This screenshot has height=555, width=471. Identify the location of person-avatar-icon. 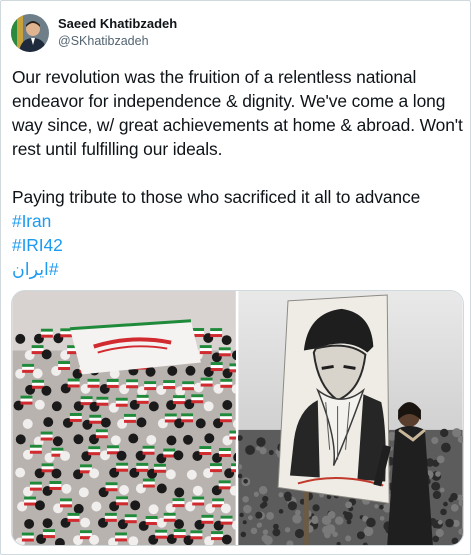
(30, 33).